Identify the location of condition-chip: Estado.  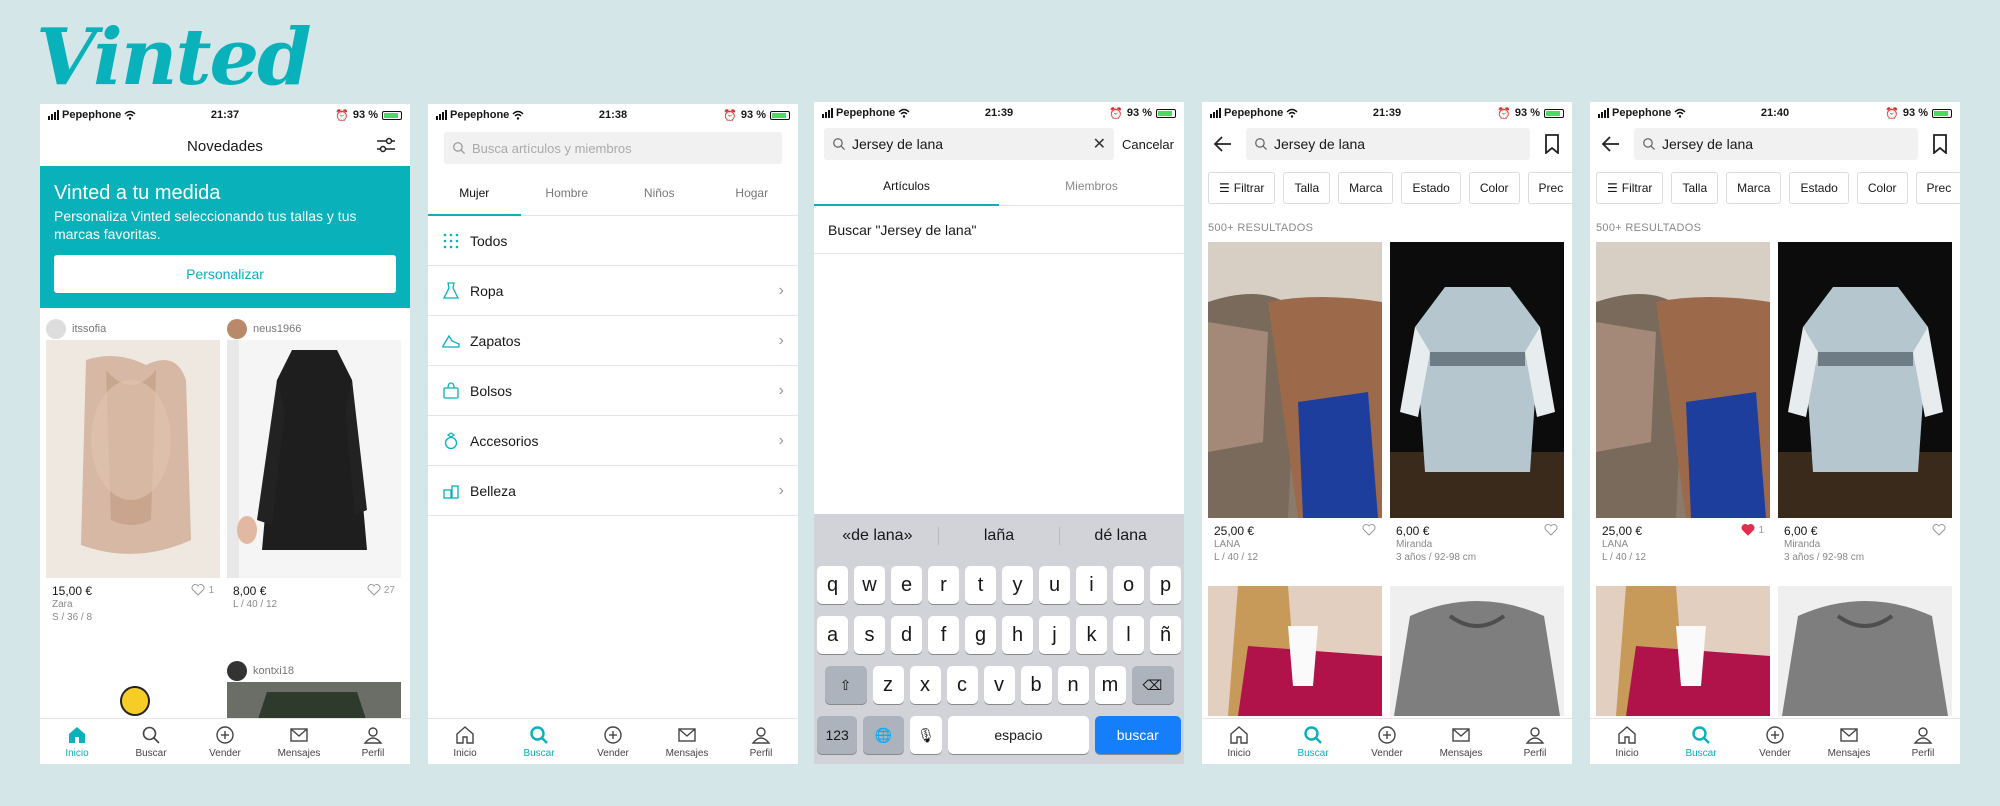
(1431, 188).